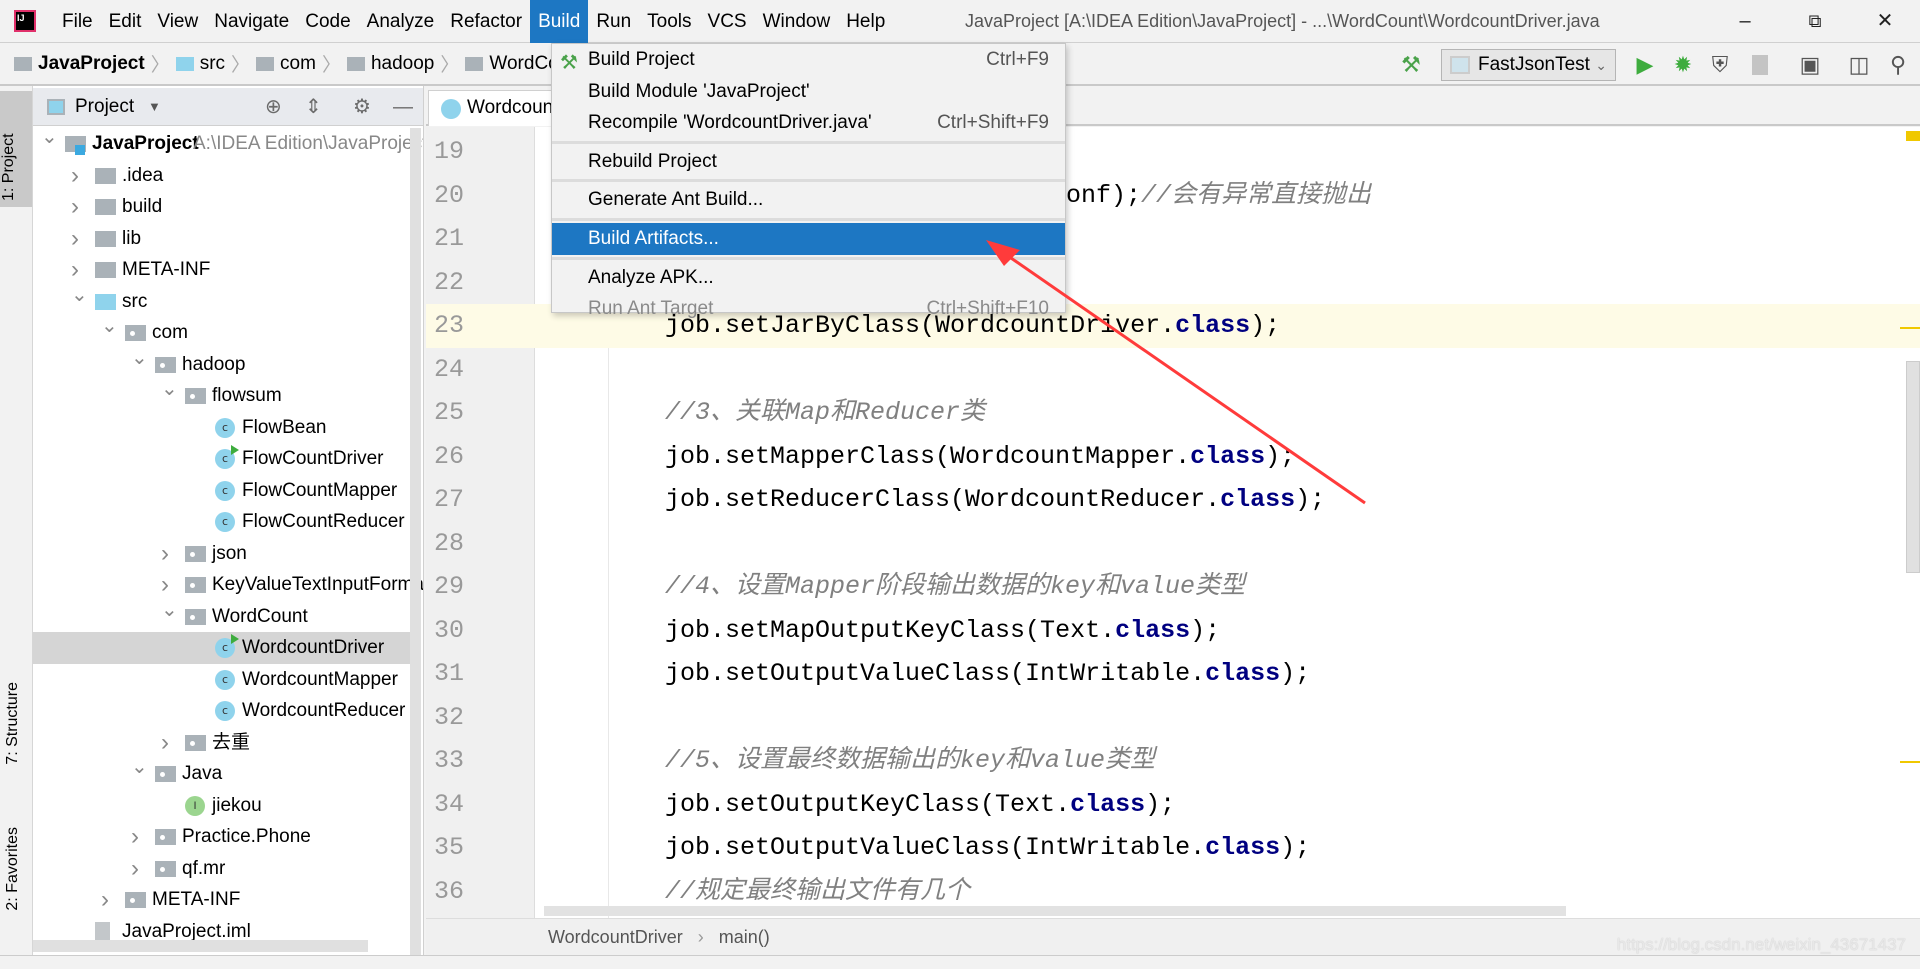 The width and height of the screenshot is (1920, 969). I want to click on breadcrumb-item: hadoop 〉, so click(402, 63).